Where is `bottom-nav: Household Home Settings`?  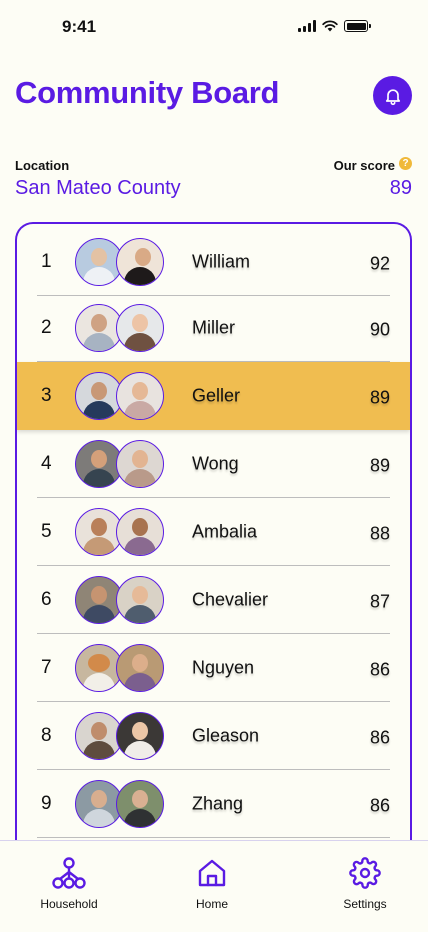
bottom-nav: Household Home Settings is located at coordinates (214, 886).